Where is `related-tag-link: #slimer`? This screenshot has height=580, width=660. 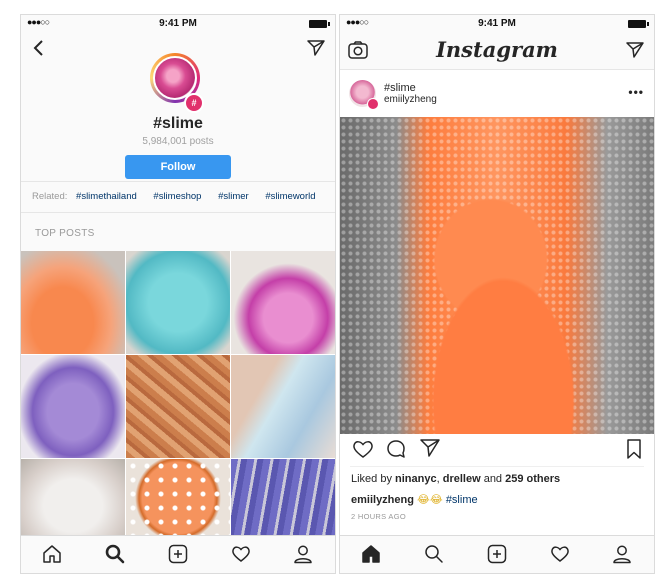
related-tag-link: #slimer is located at coordinates (233, 196).